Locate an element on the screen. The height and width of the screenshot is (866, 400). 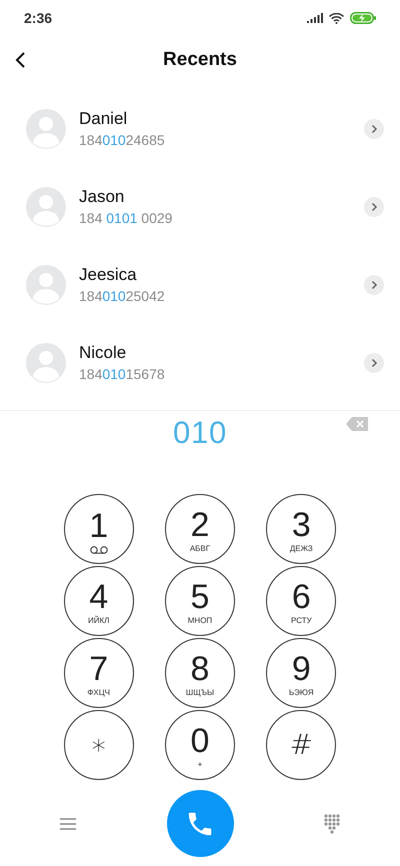
contact-name: Daniel is located at coordinates (103, 119).